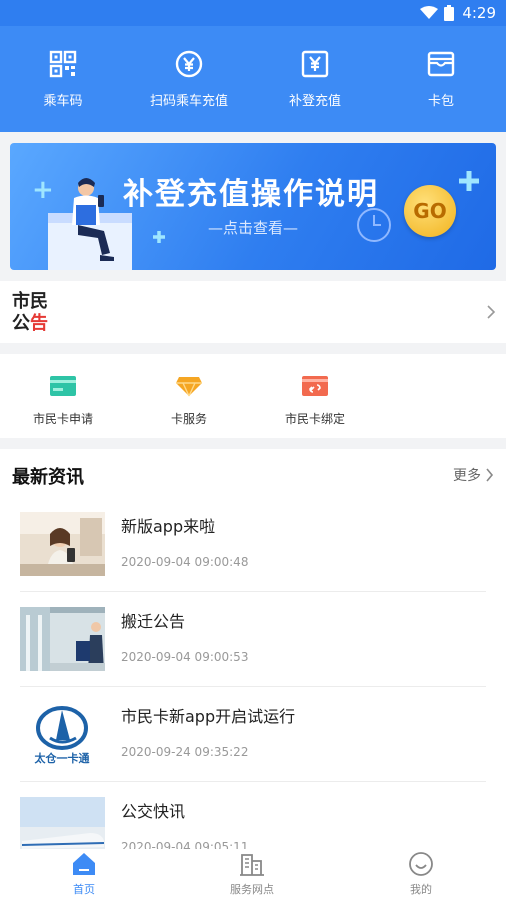  Describe the element at coordinates (185, 844) in the screenshot. I see `news-item-date: 2020-09-04 09:05:11` at that location.